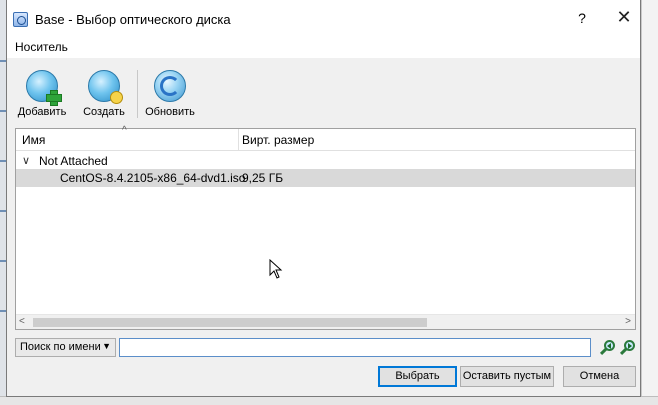 This screenshot has width=658, height=405. Describe the element at coordinates (170, 112) in the screenshot. I see `refresh-button-label: Обновить` at that location.